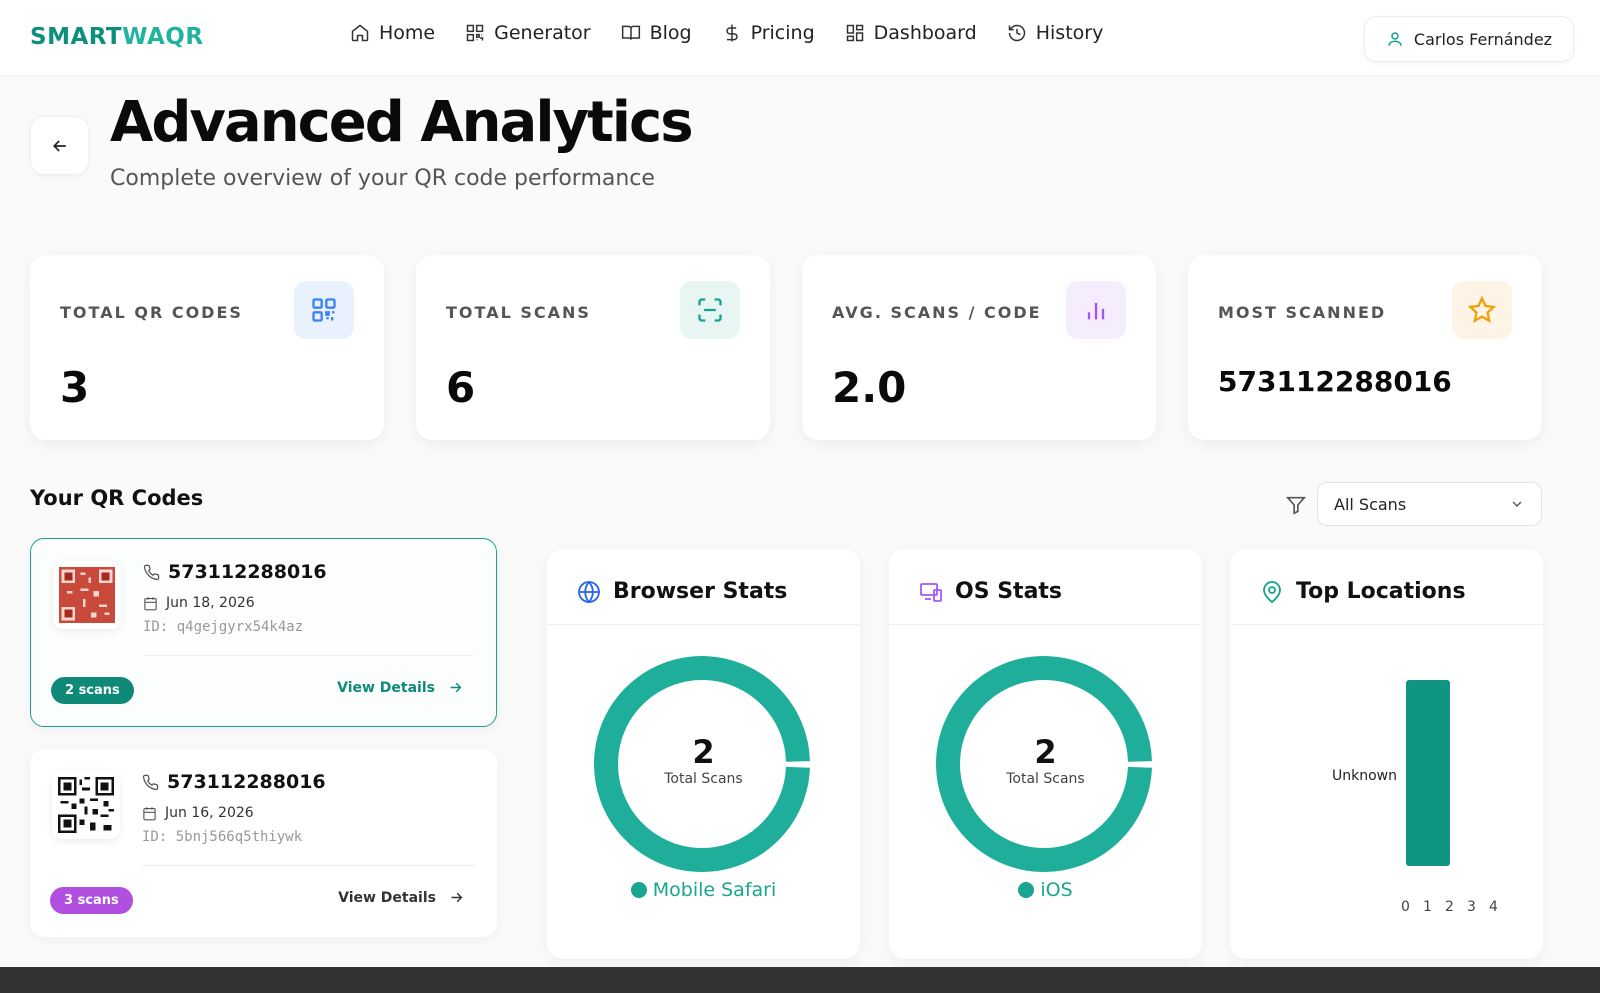 The width and height of the screenshot is (1600, 993). I want to click on book-icon, so click(630, 32).